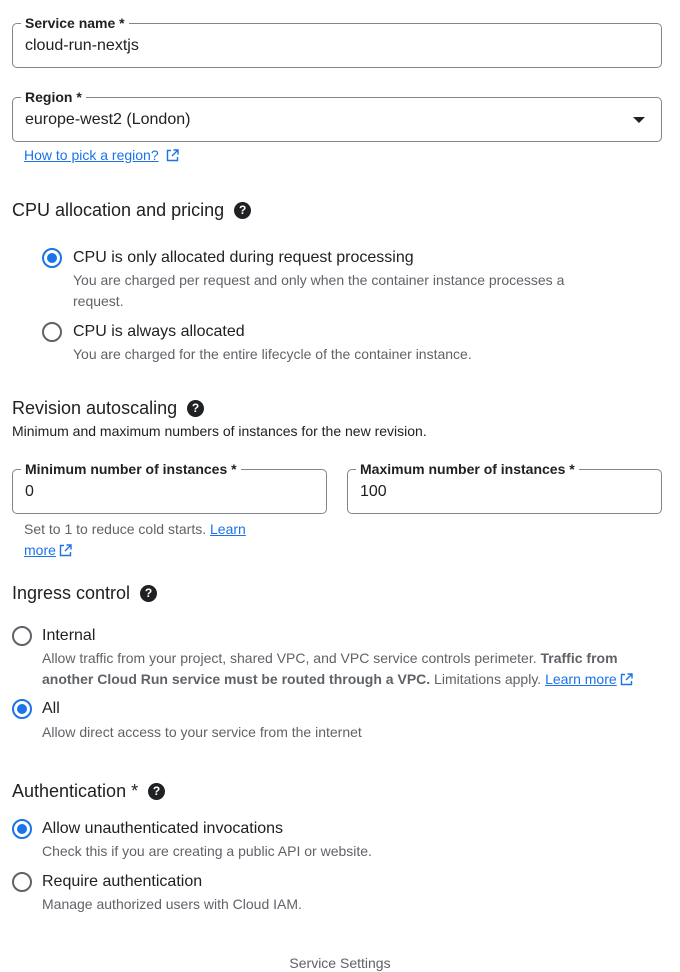 The image size is (680, 972). What do you see at coordinates (82, 45) in the screenshot?
I see `service-name-value: cloud-run-nextjs` at bounding box center [82, 45].